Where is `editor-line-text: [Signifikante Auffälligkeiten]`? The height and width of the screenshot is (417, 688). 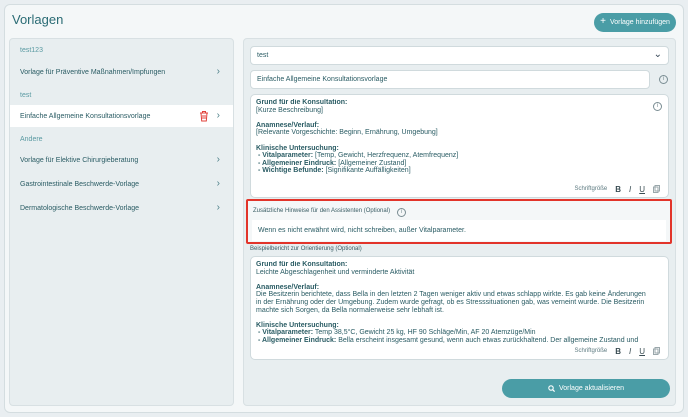 editor-line-text: [Signifikante Auffälligkeiten] is located at coordinates (367, 171).